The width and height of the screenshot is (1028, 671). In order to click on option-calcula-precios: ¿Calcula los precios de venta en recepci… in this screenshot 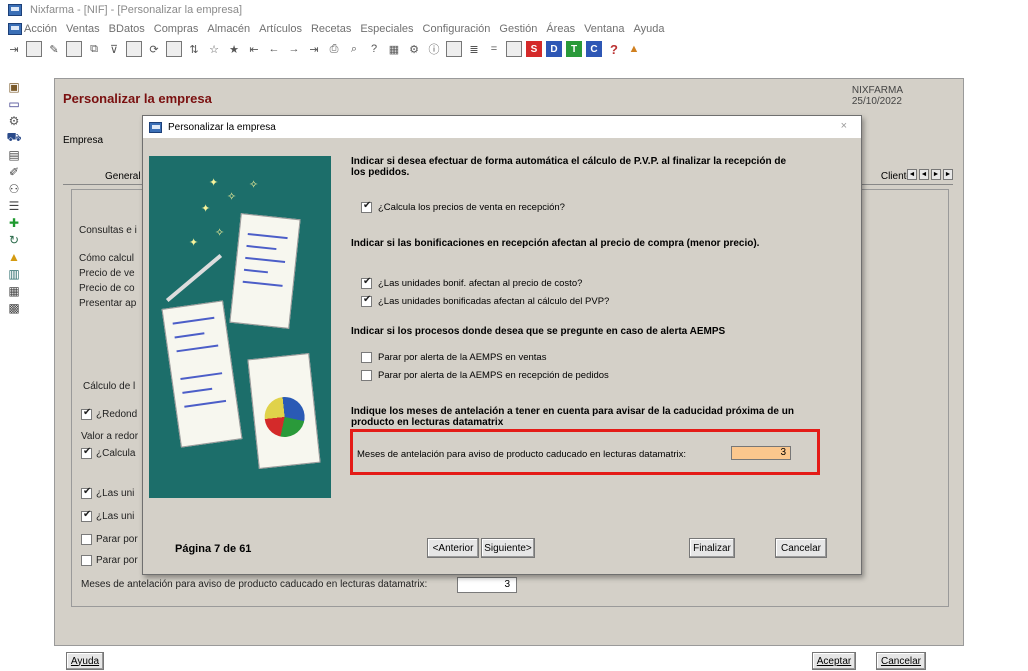, I will do `click(463, 206)`.